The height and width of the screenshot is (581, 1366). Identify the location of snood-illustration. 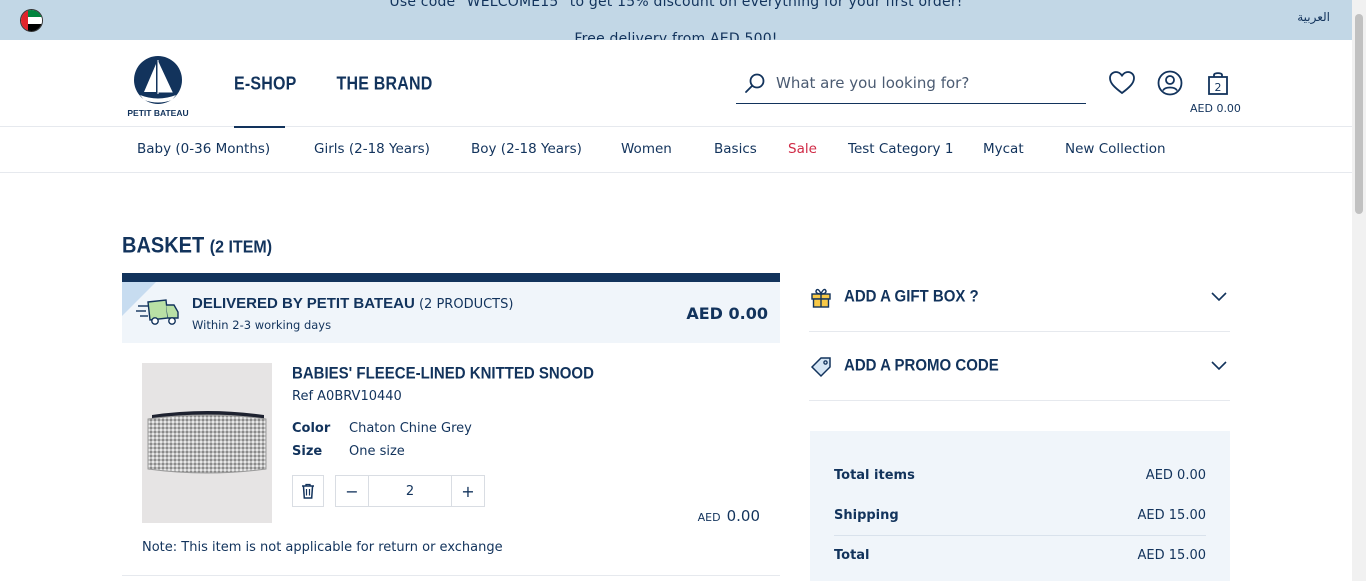
(207, 442).